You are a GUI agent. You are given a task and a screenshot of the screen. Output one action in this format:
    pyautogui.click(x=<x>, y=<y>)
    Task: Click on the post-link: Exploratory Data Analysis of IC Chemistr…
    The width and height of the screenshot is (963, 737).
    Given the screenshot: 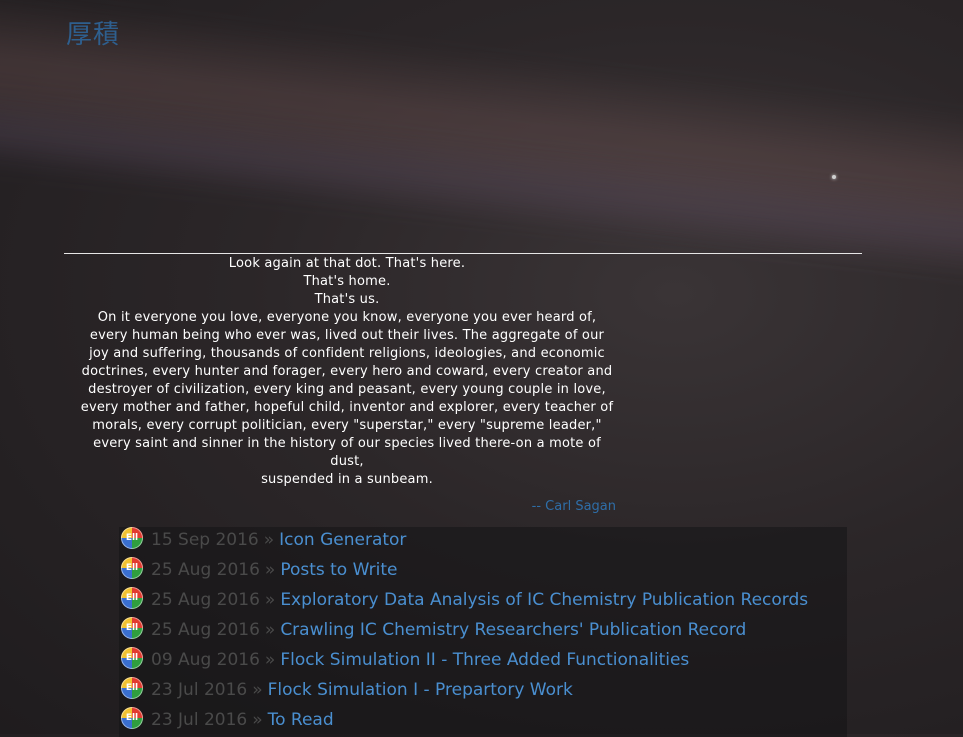 What is the action you would take?
    pyautogui.click(x=544, y=600)
    